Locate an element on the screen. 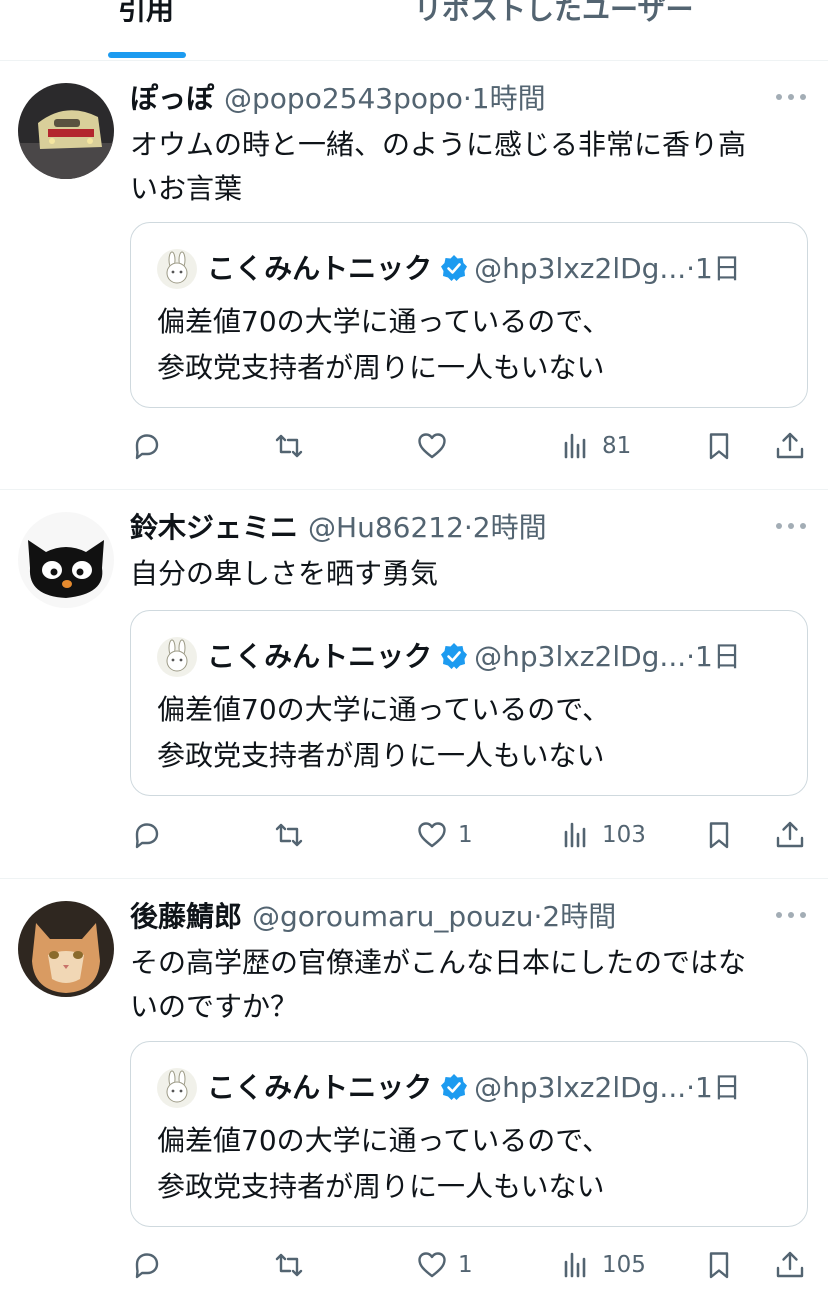 The image size is (828, 1297). action-bar: 1 103 is located at coordinates (414, 835).